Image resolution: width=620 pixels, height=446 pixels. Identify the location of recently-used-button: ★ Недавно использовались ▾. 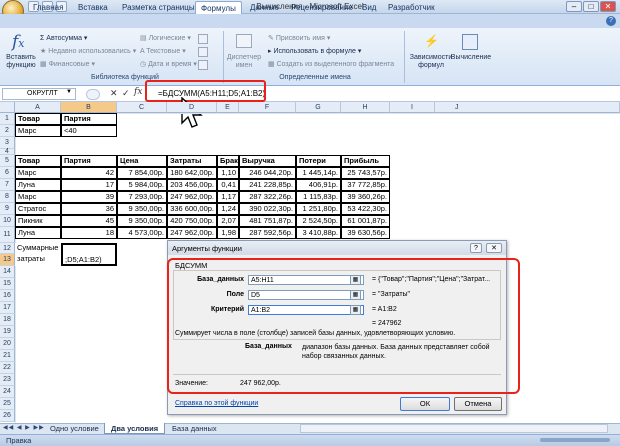
(88, 51).